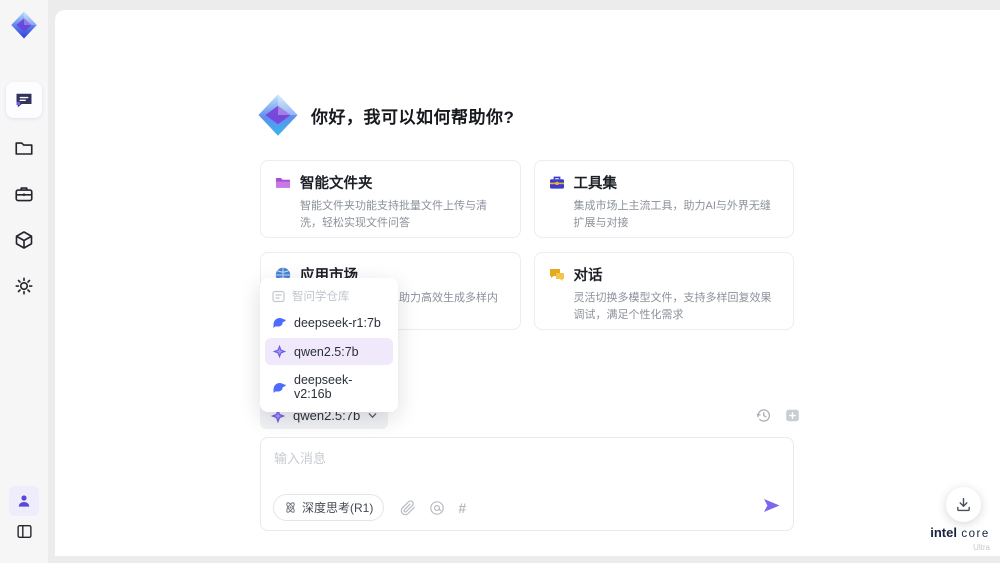  I want to click on dropdown-header: 智问学仓库, so click(329, 295).